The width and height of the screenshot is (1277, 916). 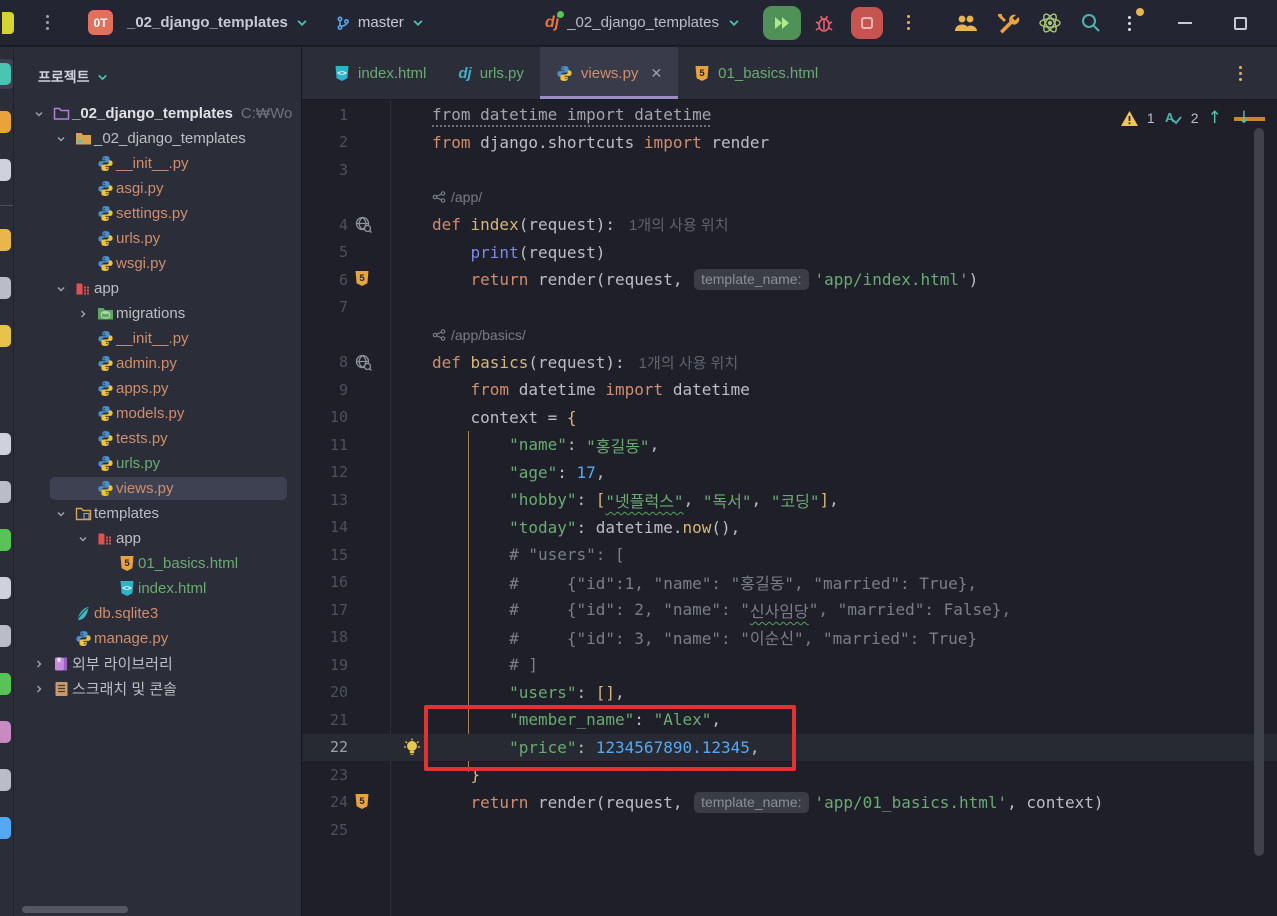 I want to click on stop-button, so click(x=867, y=22).